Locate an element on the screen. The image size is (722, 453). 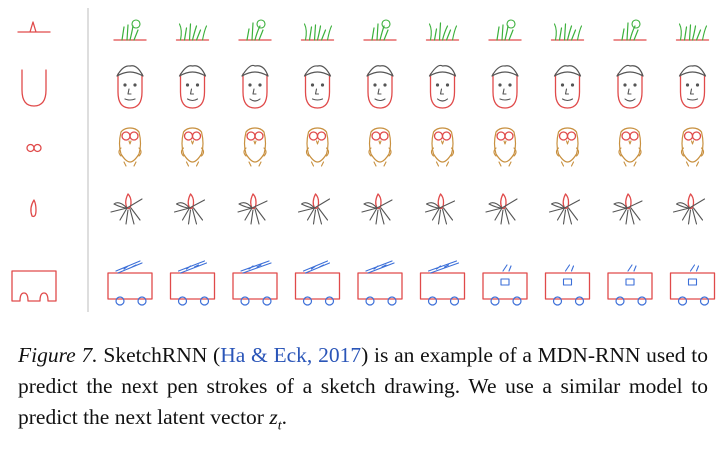
latent-variable: zt is located at coordinates (275, 419).